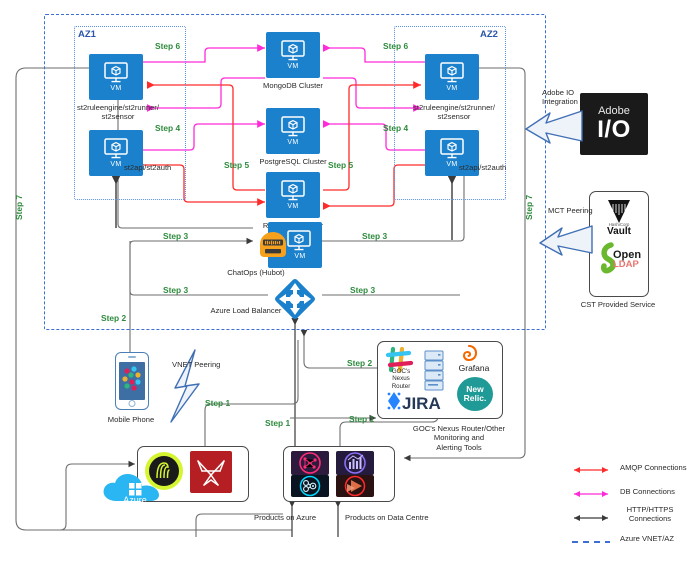 This screenshot has width=700, height=566. What do you see at coordinates (355, 463) in the screenshot?
I see `product-logo-analytics` at bounding box center [355, 463].